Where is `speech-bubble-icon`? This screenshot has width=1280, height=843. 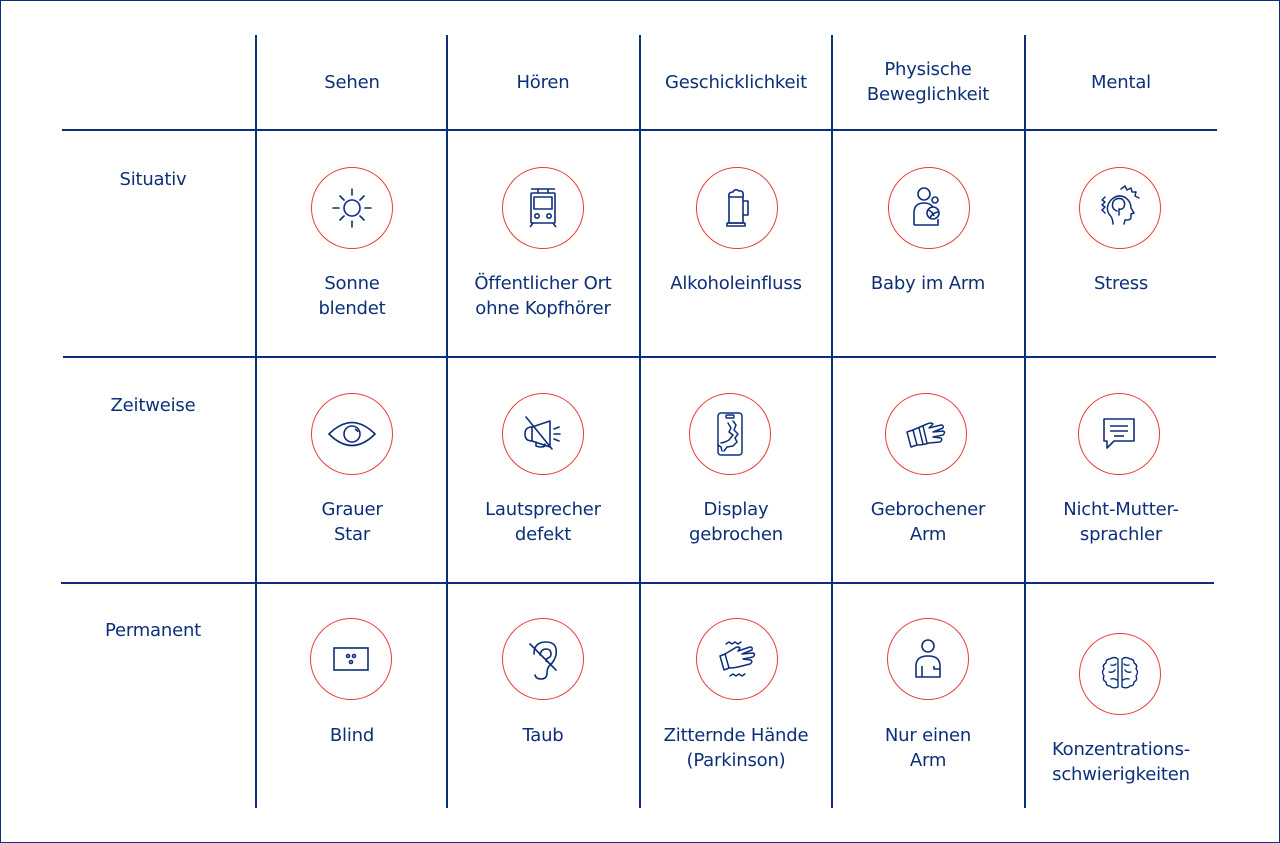 speech-bubble-icon is located at coordinates (1119, 434).